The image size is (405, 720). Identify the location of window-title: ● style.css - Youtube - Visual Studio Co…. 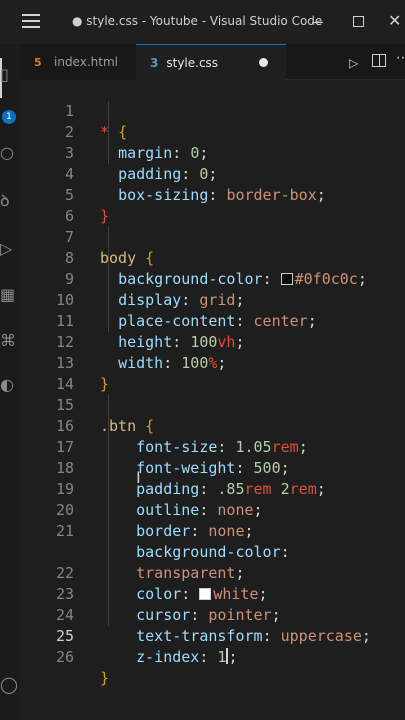
(197, 21).